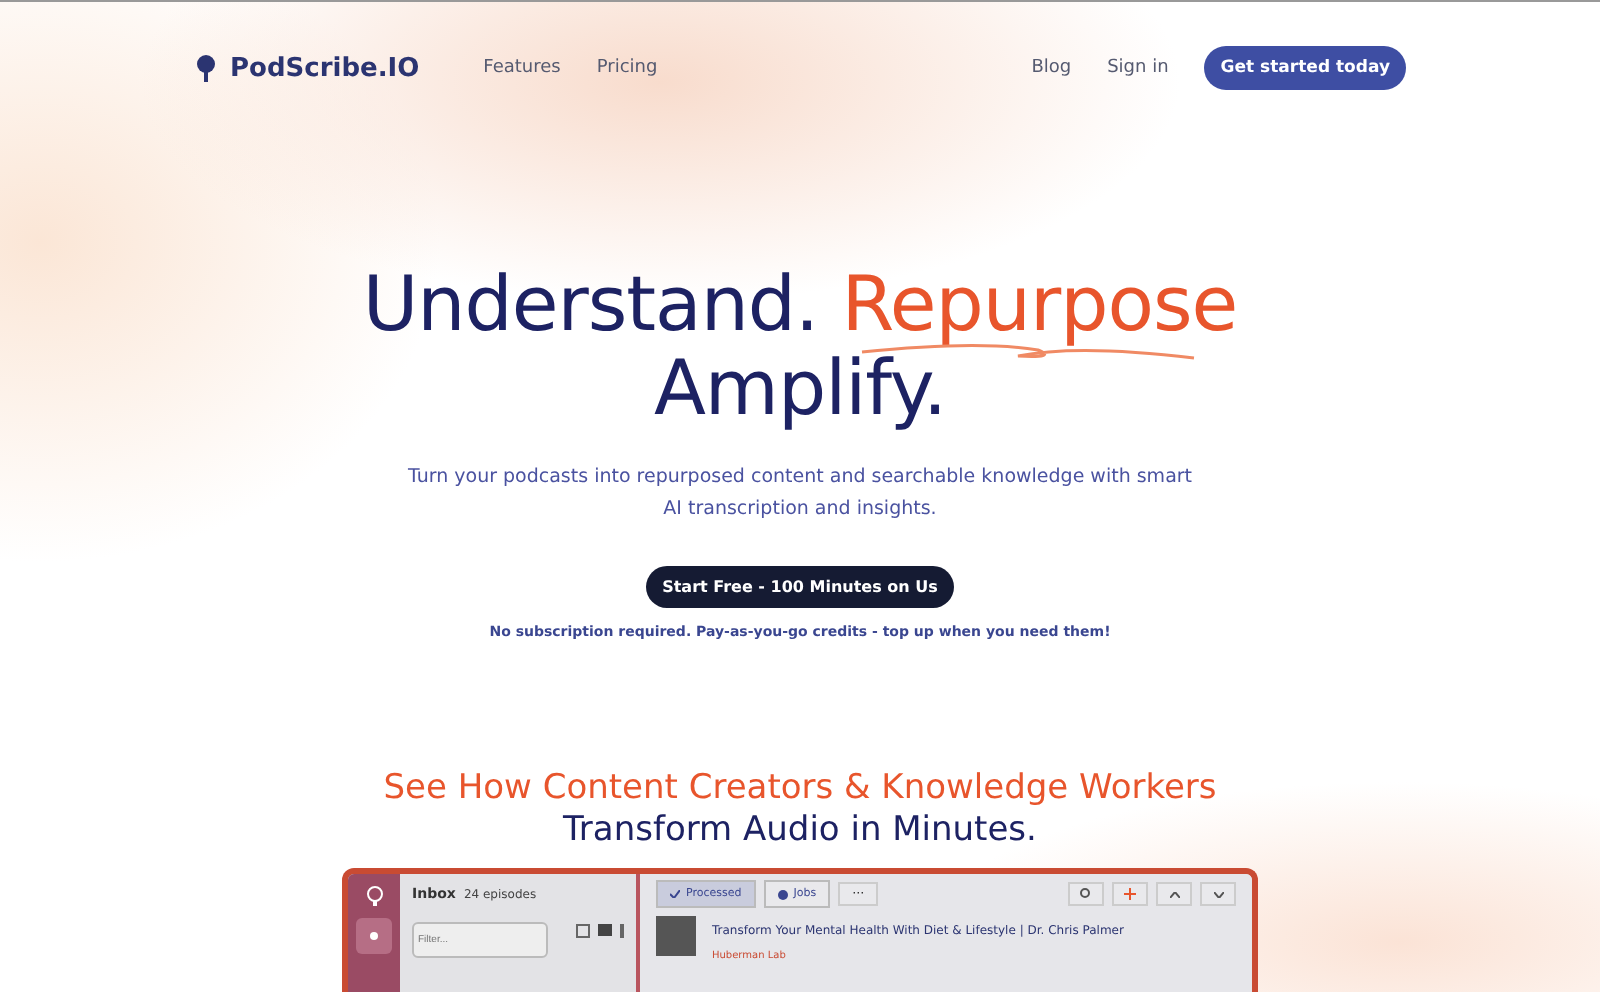  What do you see at coordinates (675, 894) in the screenshot?
I see `checkmark-icon` at bounding box center [675, 894].